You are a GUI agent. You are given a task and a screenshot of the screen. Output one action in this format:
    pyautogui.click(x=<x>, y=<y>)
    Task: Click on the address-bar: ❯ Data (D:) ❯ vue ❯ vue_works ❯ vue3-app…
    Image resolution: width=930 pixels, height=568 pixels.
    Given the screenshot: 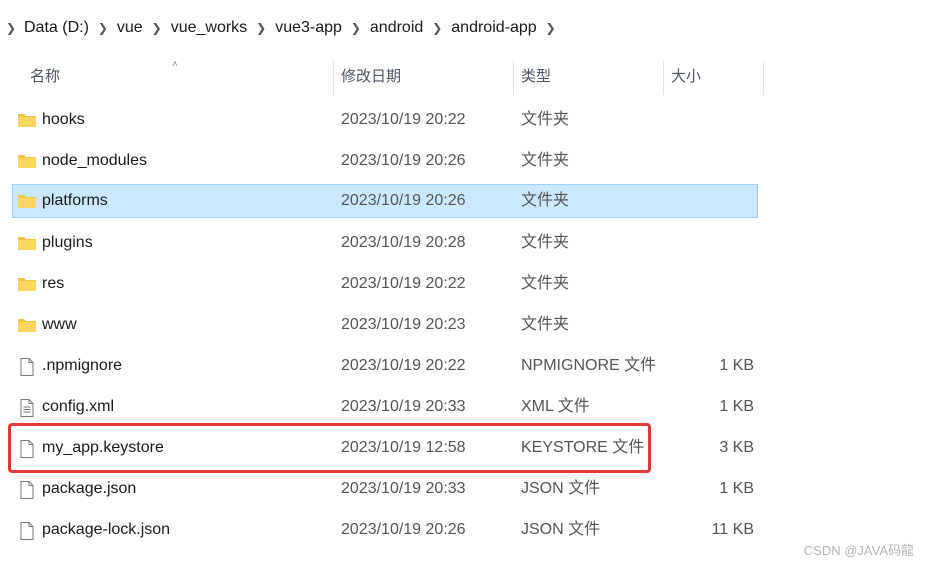 What is the action you would take?
    pyautogui.click(x=465, y=28)
    